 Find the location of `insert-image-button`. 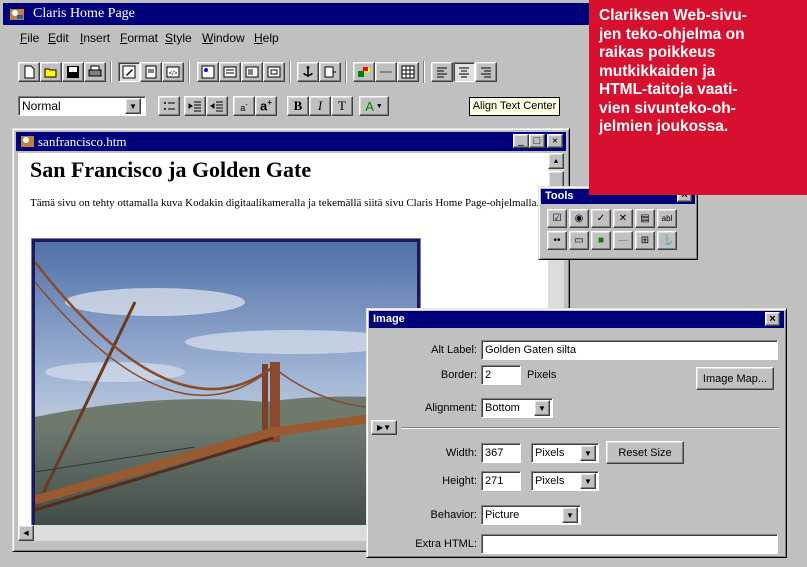

insert-image-button is located at coordinates (208, 72).